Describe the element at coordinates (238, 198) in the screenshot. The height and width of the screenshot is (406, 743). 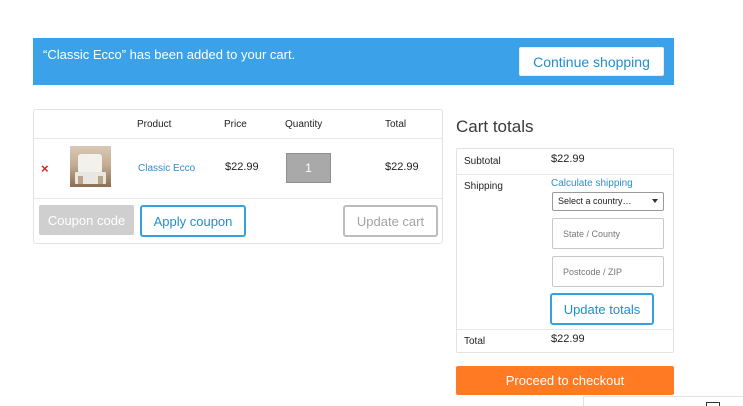
I see `row-divider` at that location.